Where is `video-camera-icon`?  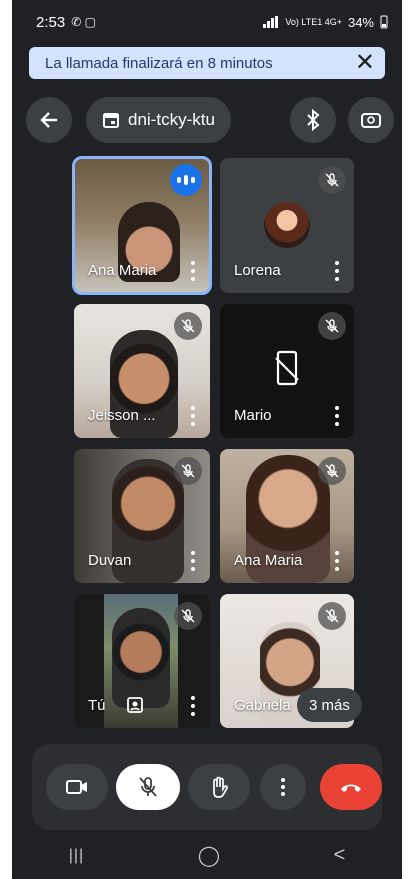
video-camera-icon is located at coordinates (76, 787).